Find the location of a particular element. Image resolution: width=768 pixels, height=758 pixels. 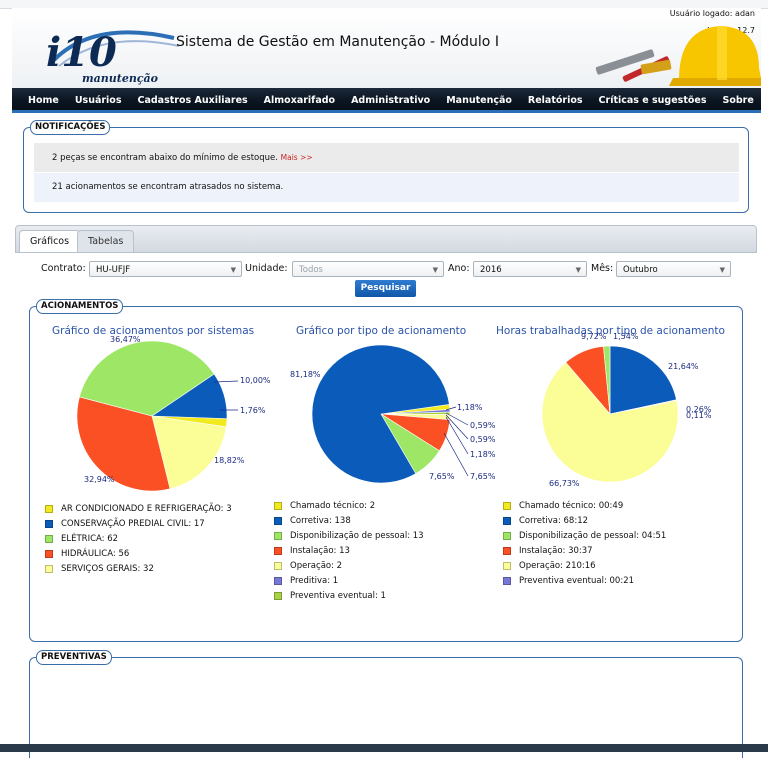

legend-label: Disponibilização de pessoal: 04:51 is located at coordinates (593, 536).